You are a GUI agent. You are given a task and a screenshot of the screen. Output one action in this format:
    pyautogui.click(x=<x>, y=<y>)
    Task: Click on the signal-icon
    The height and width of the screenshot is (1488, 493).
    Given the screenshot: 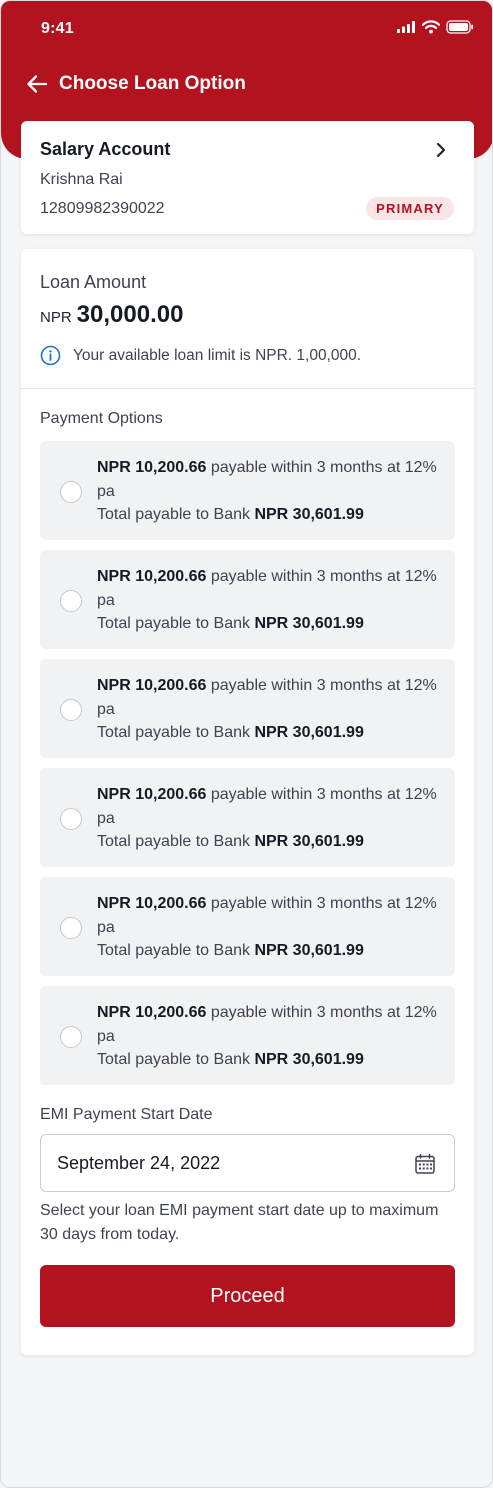 What is the action you would take?
    pyautogui.click(x=406, y=27)
    